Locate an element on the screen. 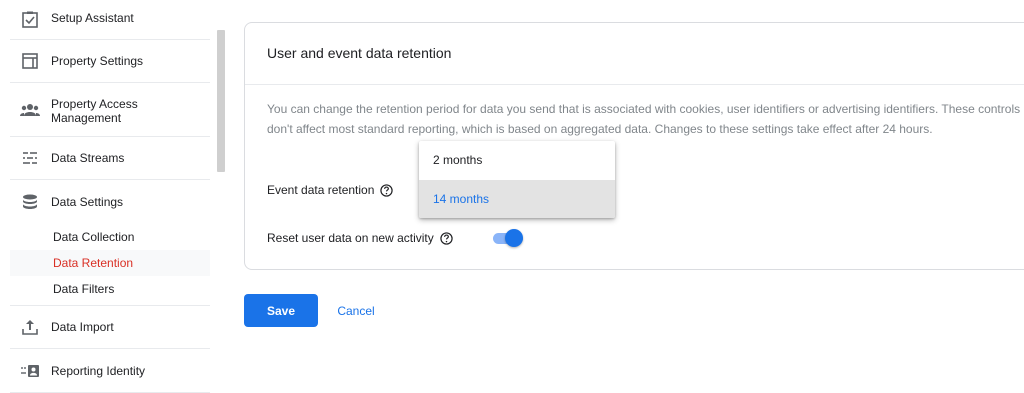 The image size is (1024, 393). reset-user-data-row: Reset user data on new activity is located at coordinates (360, 238).